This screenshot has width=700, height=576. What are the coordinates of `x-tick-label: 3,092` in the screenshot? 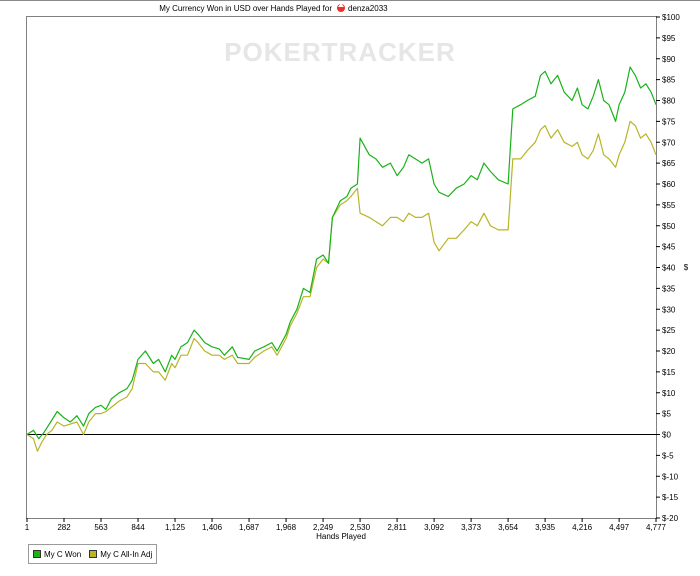 It's located at (434, 527).